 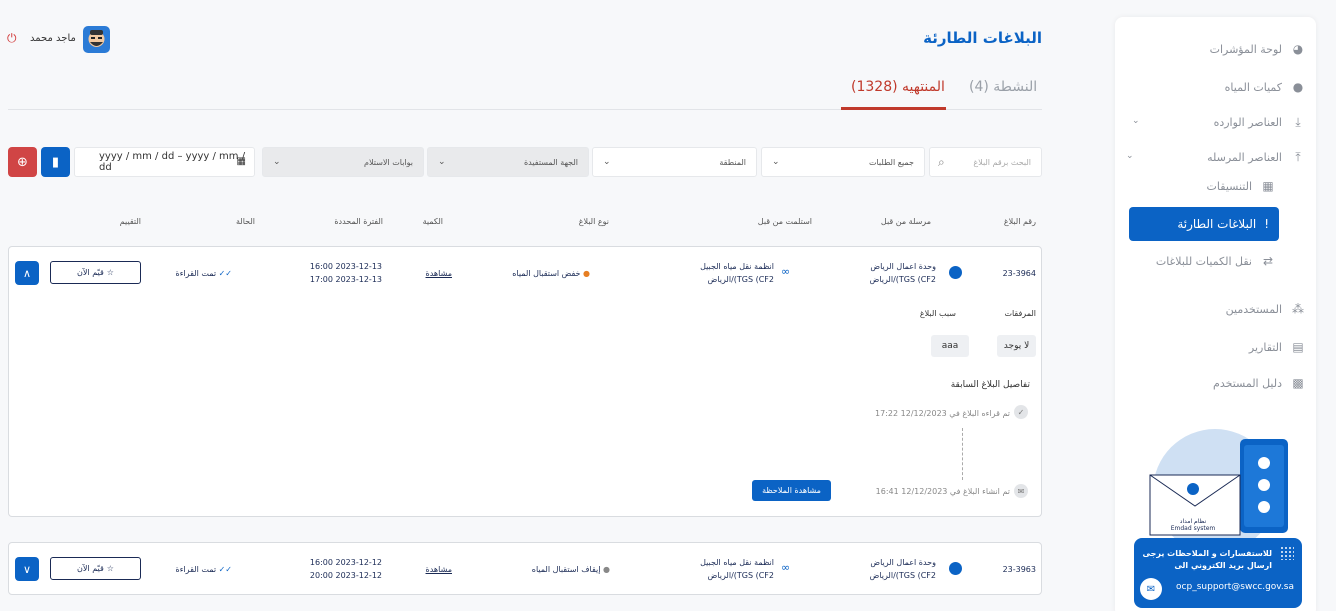 I want to click on page-title: البلاغات الطارئة, so click(x=982, y=38).